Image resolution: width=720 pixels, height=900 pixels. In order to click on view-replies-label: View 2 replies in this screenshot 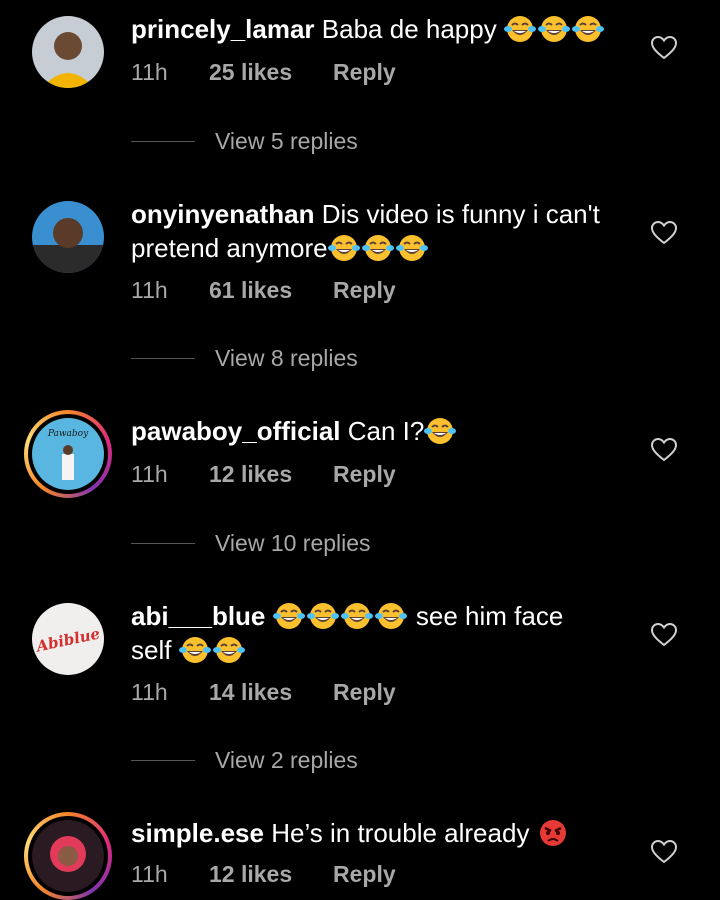, I will do `click(286, 760)`.